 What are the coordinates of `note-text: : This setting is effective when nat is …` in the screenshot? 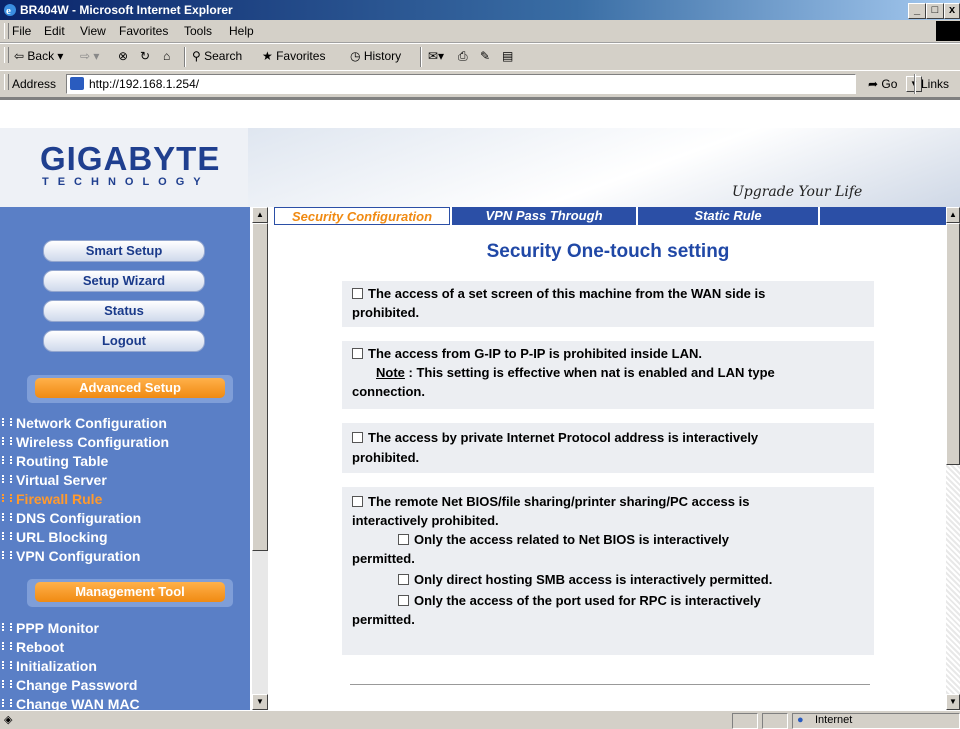 It's located at (589, 372).